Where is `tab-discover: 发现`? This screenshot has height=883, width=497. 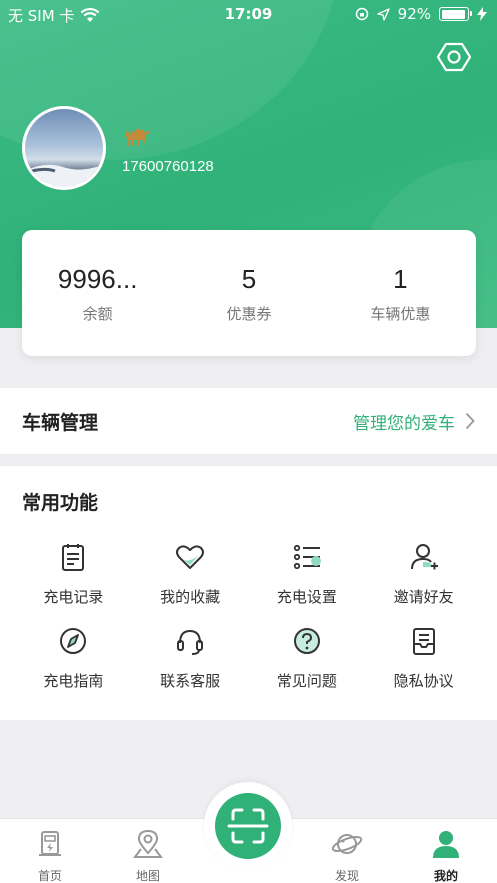 tab-discover: 发现 is located at coordinates (347, 855).